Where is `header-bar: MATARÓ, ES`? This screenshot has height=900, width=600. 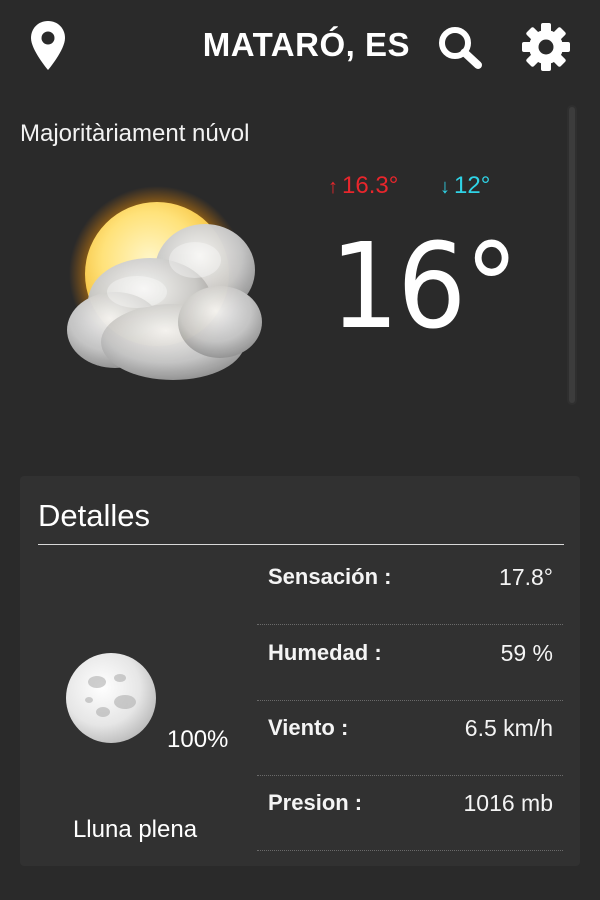 header-bar: MATARÓ, ES is located at coordinates (300, 46).